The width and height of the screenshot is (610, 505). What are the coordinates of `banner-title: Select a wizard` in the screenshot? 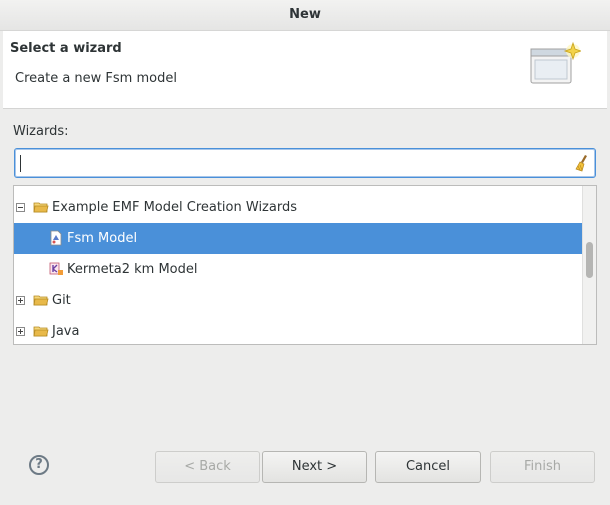 It's located at (66, 48).